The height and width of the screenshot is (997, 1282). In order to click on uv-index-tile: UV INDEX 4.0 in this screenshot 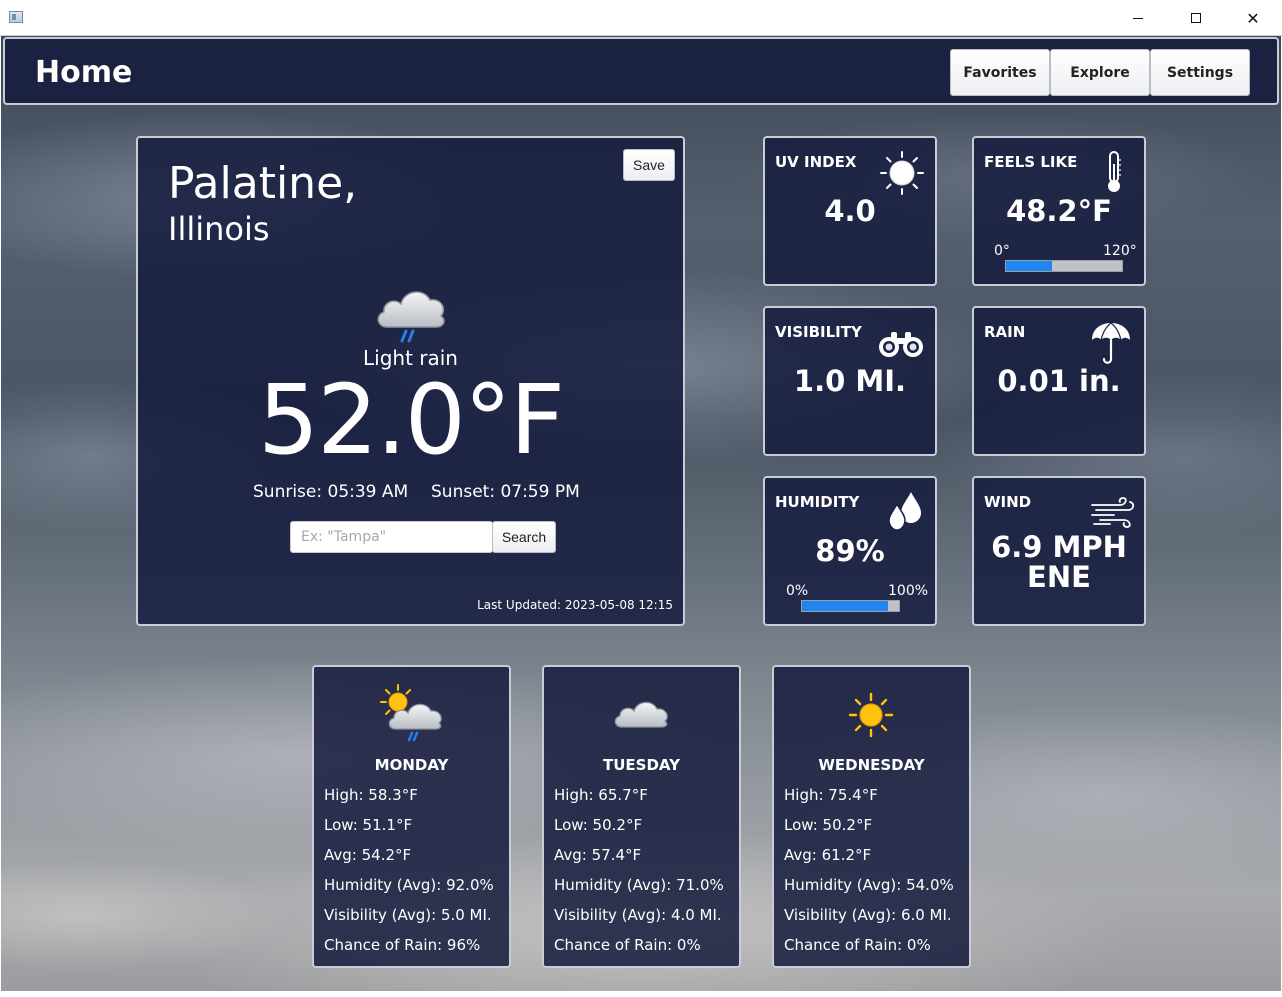, I will do `click(850, 211)`.